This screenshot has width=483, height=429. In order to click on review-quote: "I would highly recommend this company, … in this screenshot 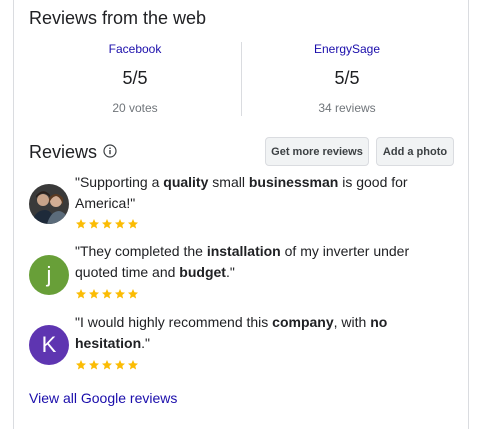, I will do `click(231, 332)`.